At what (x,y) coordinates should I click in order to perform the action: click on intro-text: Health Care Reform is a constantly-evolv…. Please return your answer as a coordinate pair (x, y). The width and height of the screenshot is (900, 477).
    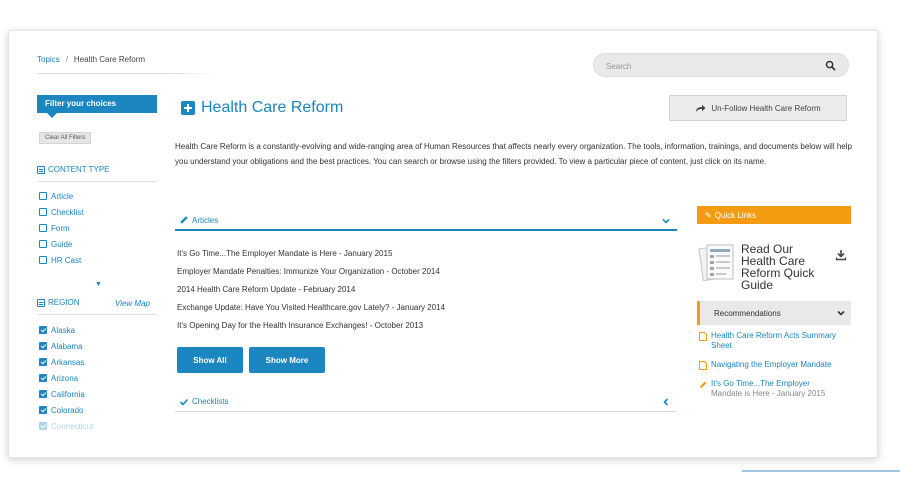
    Looking at the image, I should click on (513, 154).